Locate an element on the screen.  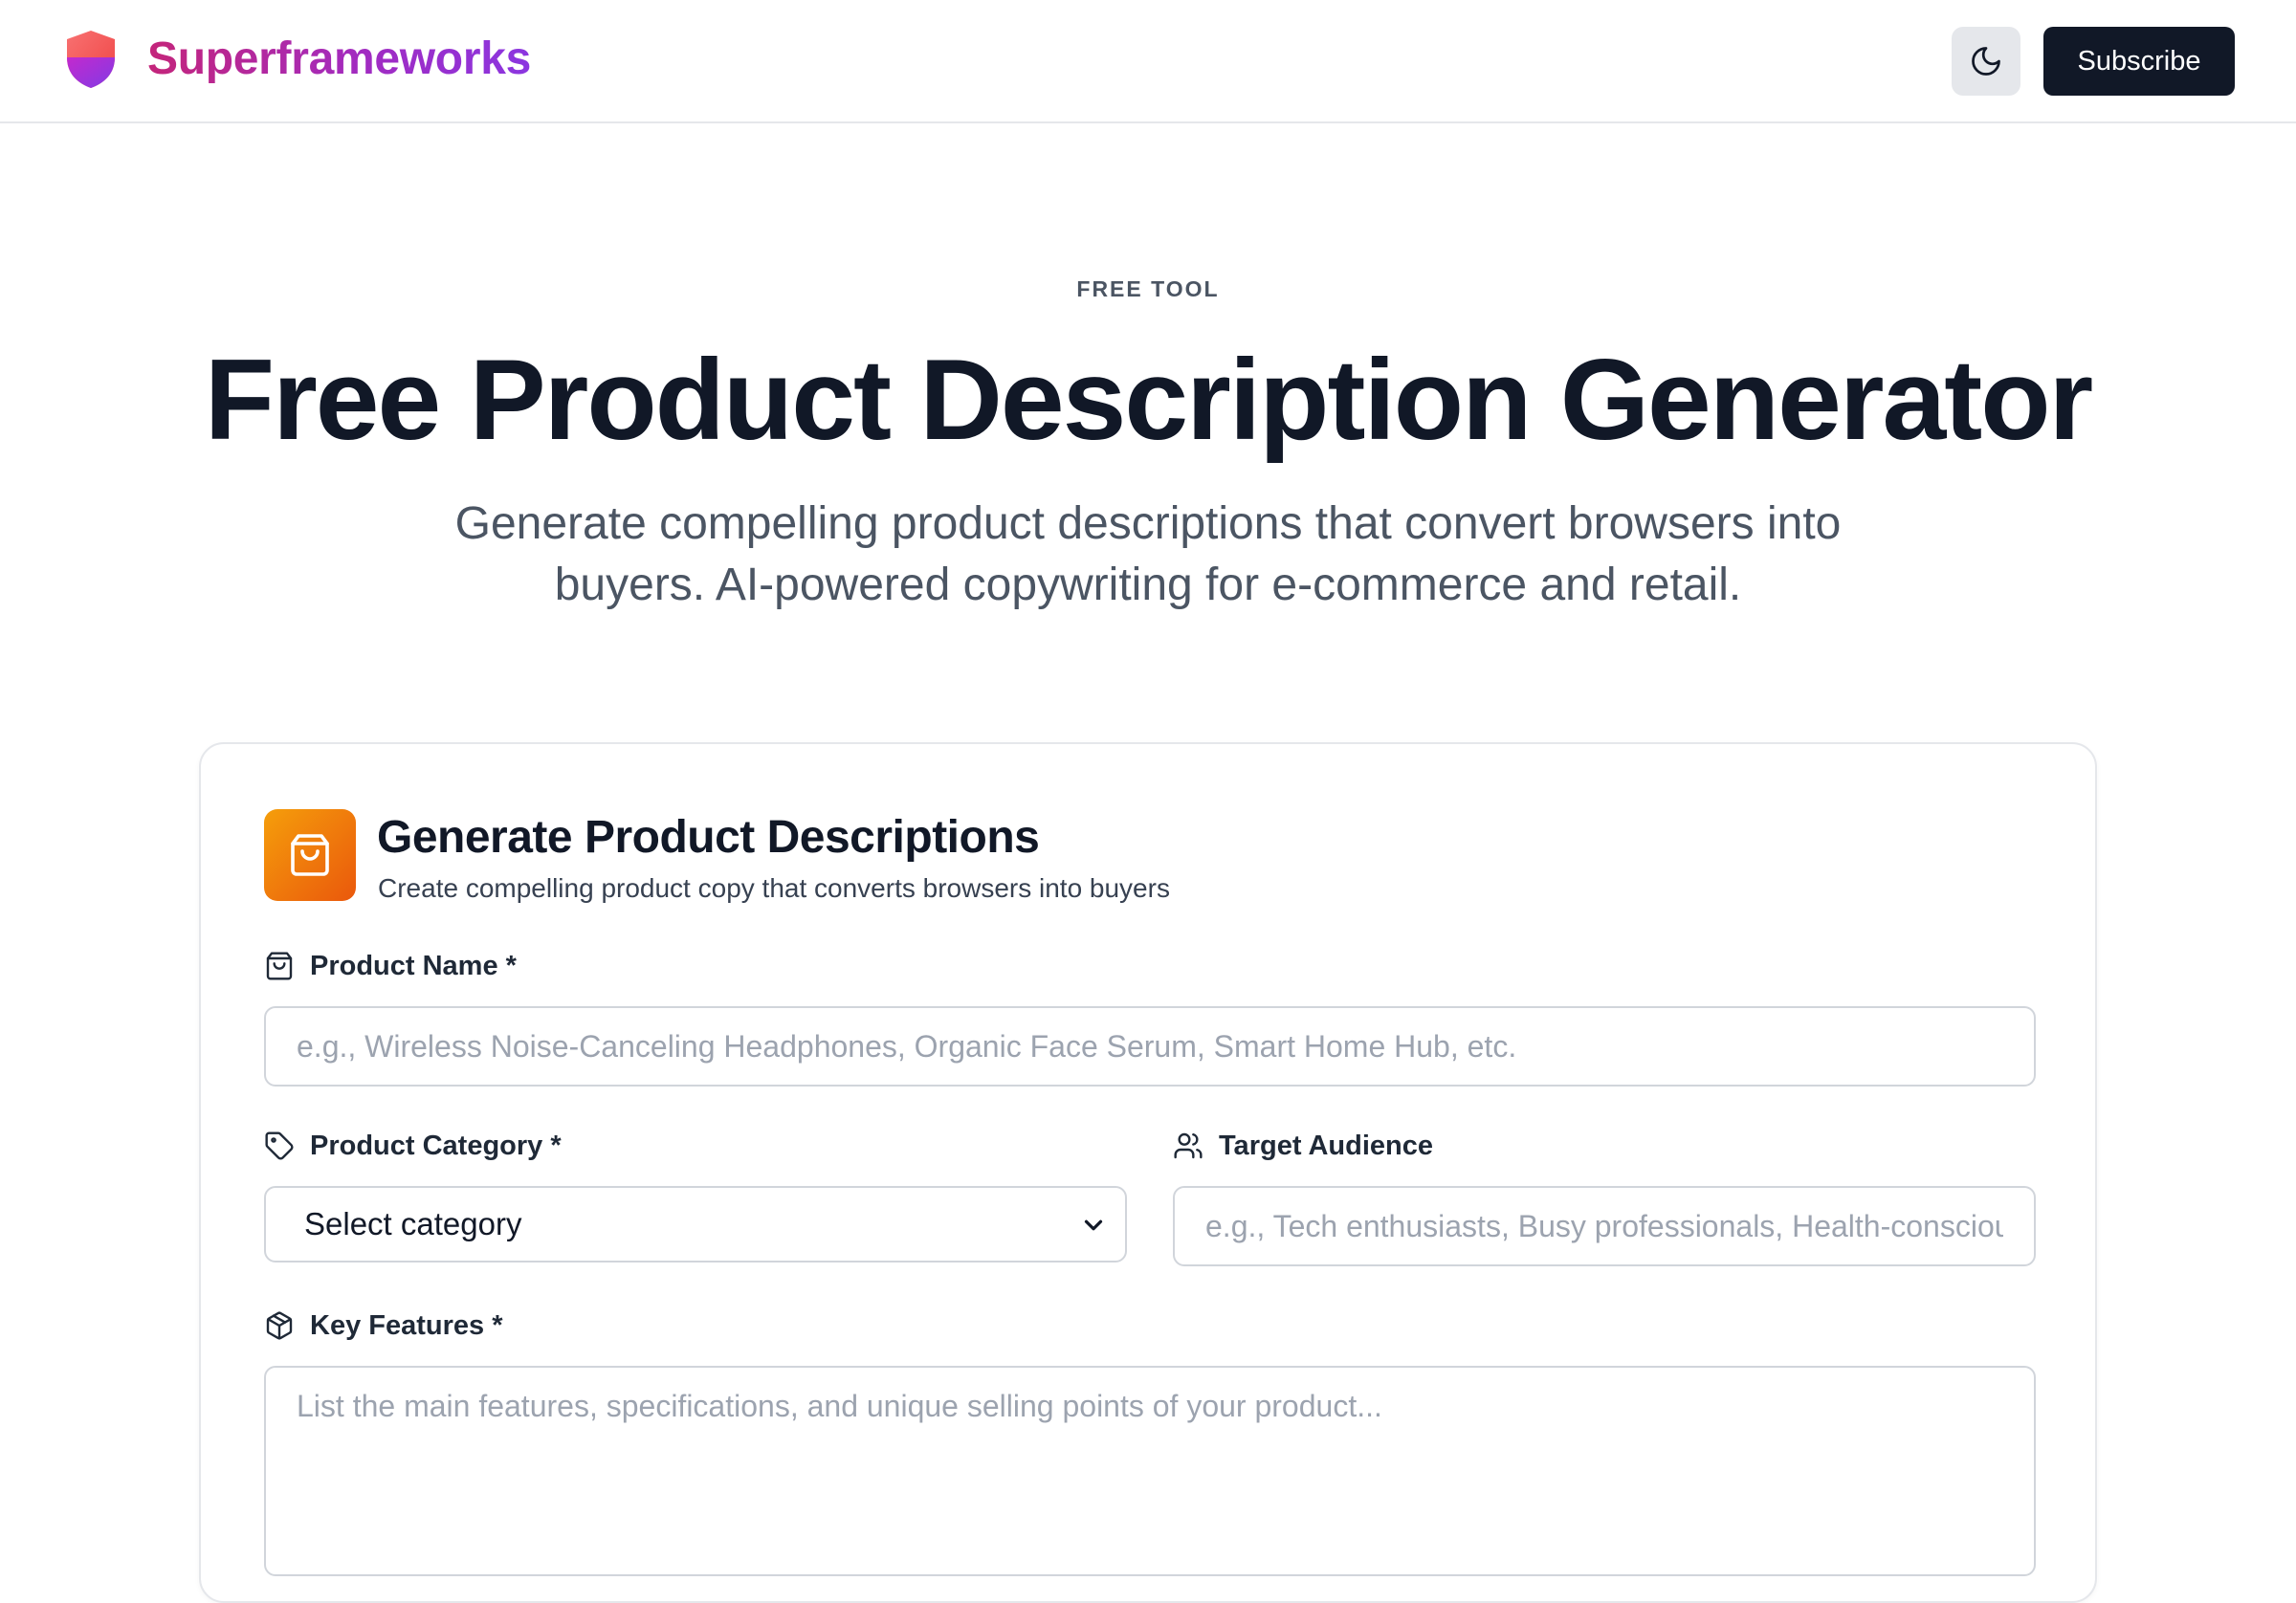
key-features-label-text: Key Features * is located at coordinates (406, 1326).